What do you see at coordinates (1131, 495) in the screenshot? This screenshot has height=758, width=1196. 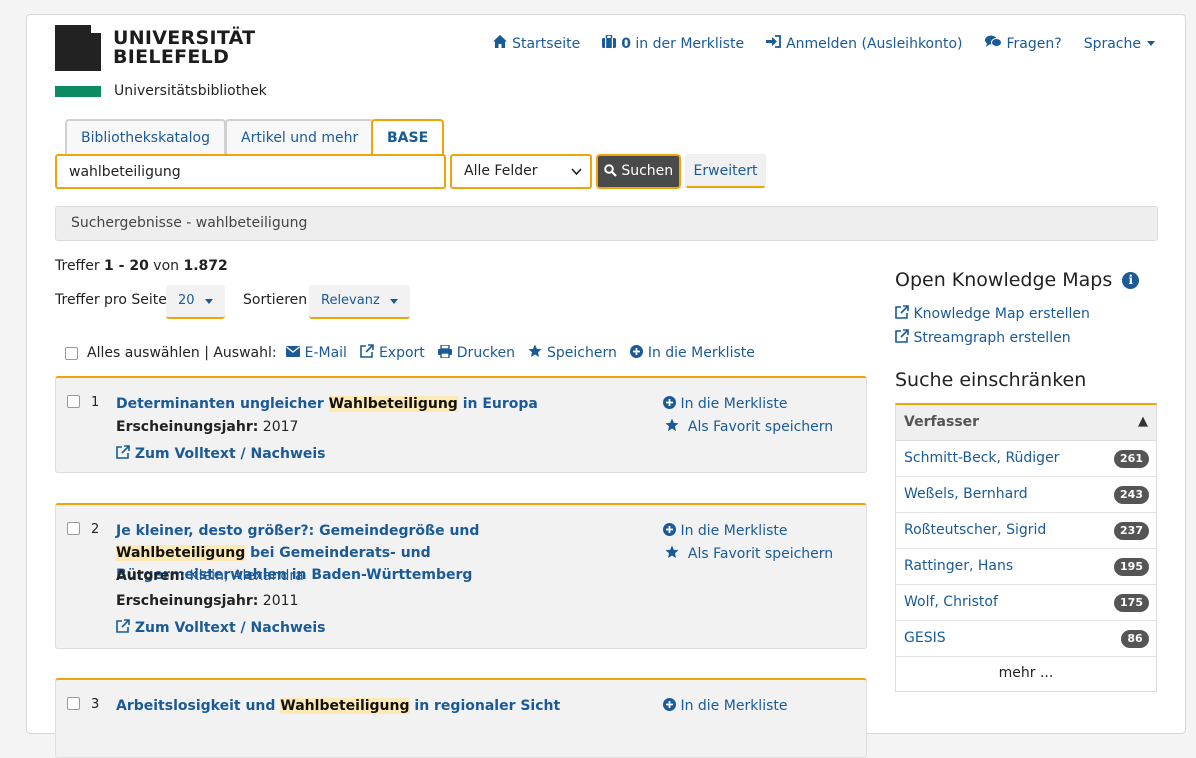 I see `facet-count-badge: 243` at bounding box center [1131, 495].